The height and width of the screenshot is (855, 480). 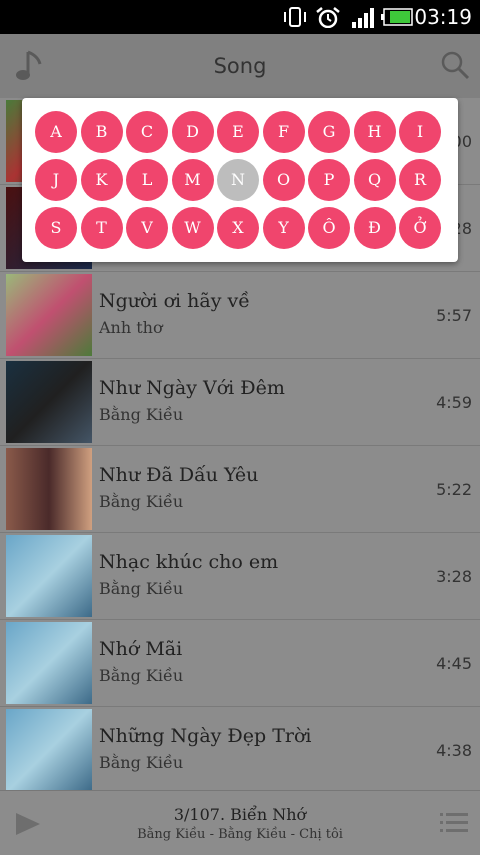 What do you see at coordinates (240, 17) in the screenshot?
I see `status-bar: 03:19` at bounding box center [240, 17].